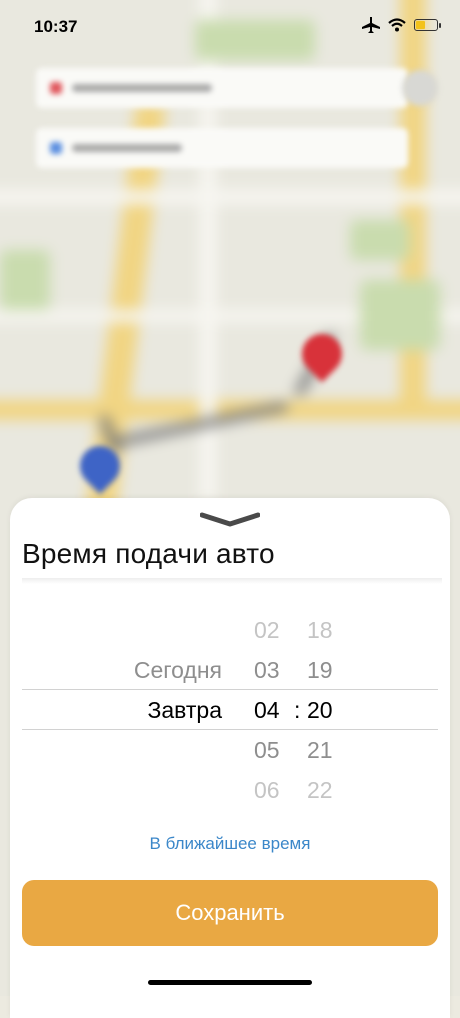  I want to click on picker-day-today: Сегодня, so click(178, 670).